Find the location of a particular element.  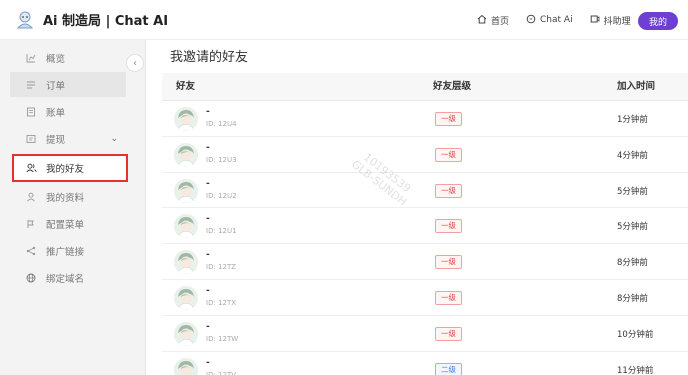

join-time: 1分钟前 is located at coordinates (632, 120).